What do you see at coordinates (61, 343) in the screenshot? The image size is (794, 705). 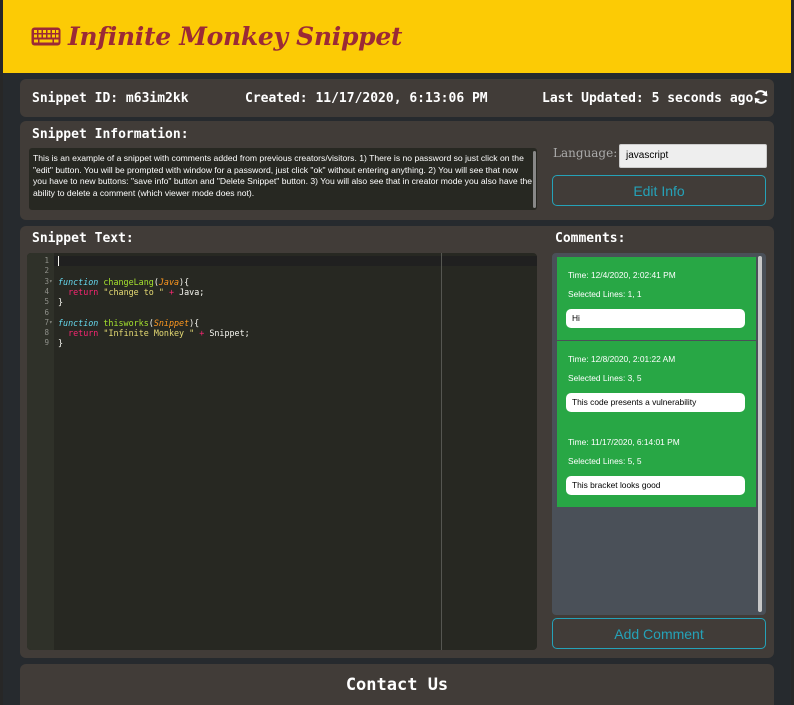 I see `code-line-9: }` at bounding box center [61, 343].